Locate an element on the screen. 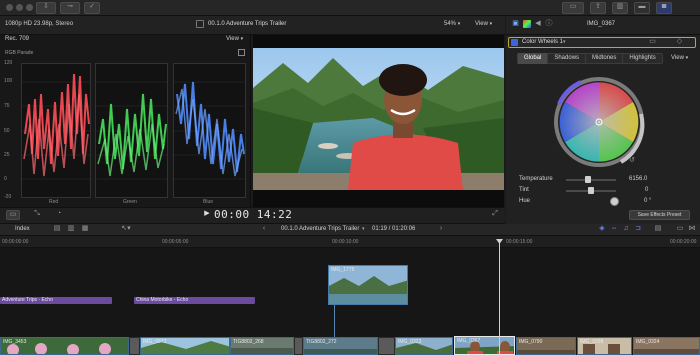  param-tint-value: 0 is located at coordinates (646, 190).